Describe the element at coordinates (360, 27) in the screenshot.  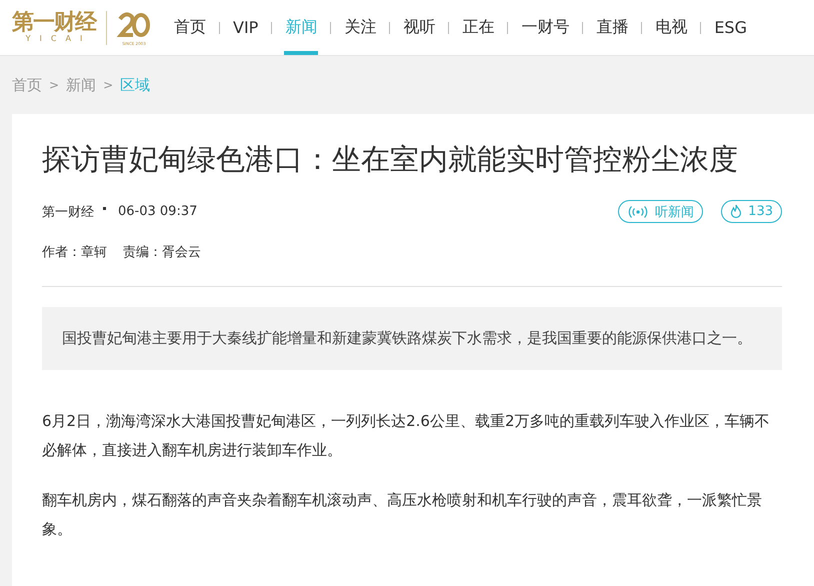
I see `nav-tab: 关注` at that location.